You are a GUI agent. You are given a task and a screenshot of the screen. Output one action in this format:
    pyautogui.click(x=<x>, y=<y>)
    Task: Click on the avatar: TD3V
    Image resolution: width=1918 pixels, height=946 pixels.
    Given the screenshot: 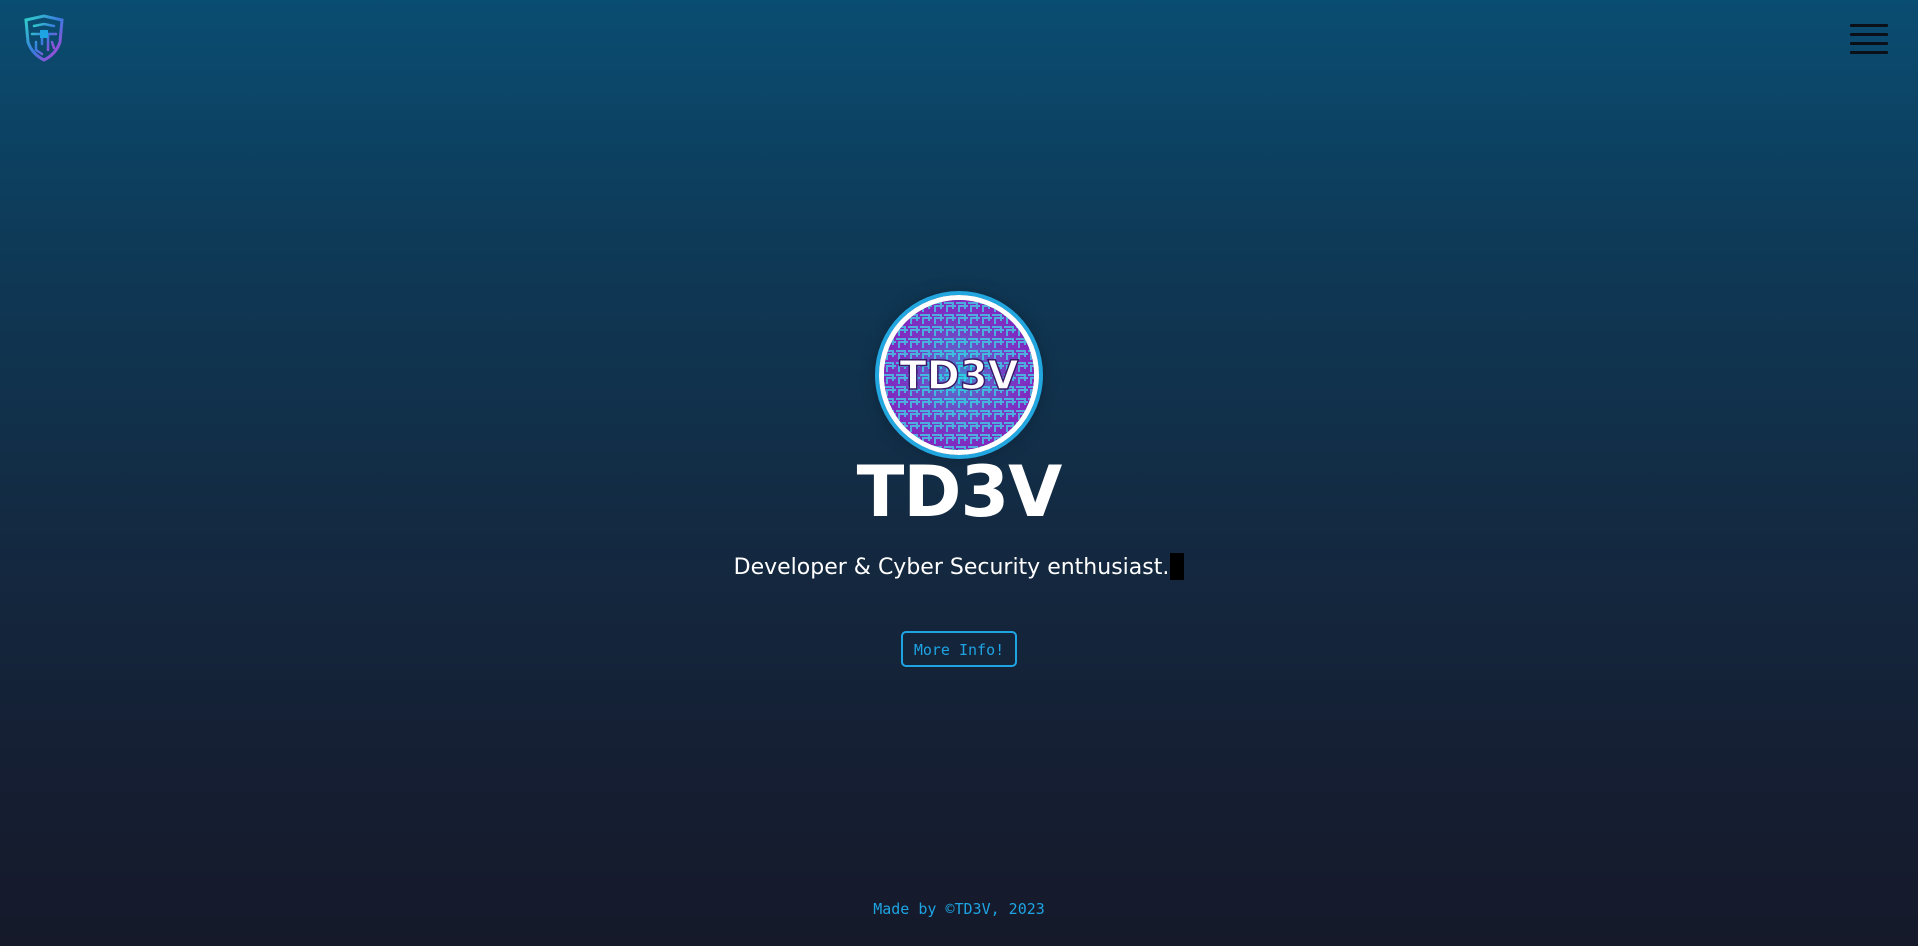 What is the action you would take?
    pyautogui.click(x=959, y=375)
    